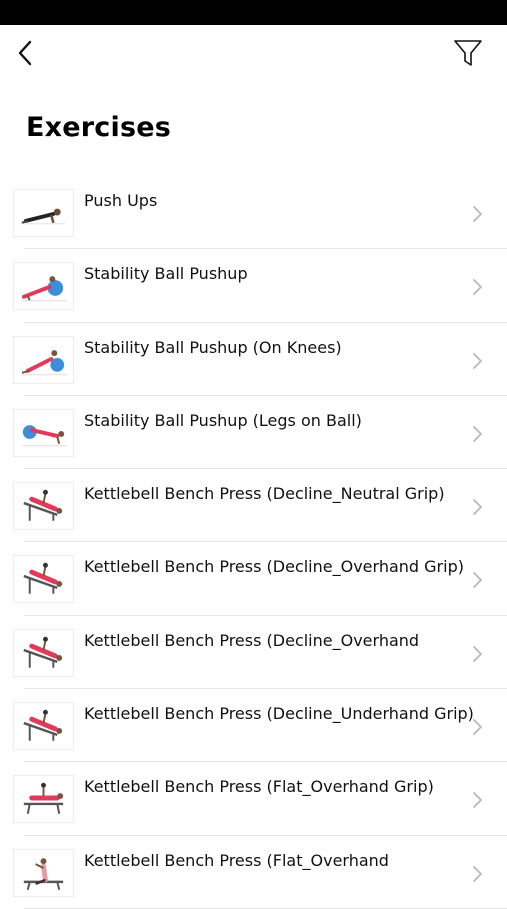  Describe the element at coordinates (253, 12) in the screenshot. I see `status-bar` at that location.